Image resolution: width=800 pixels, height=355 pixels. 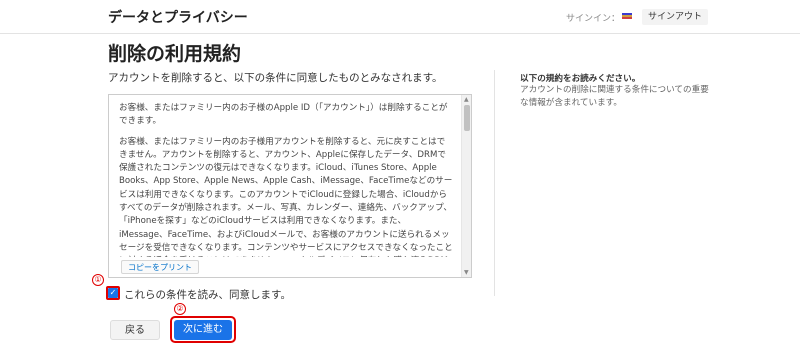 What do you see at coordinates (467, 118) in the screenshot?
I see `scrollbar-thumb` at bounding box center [467, 118].